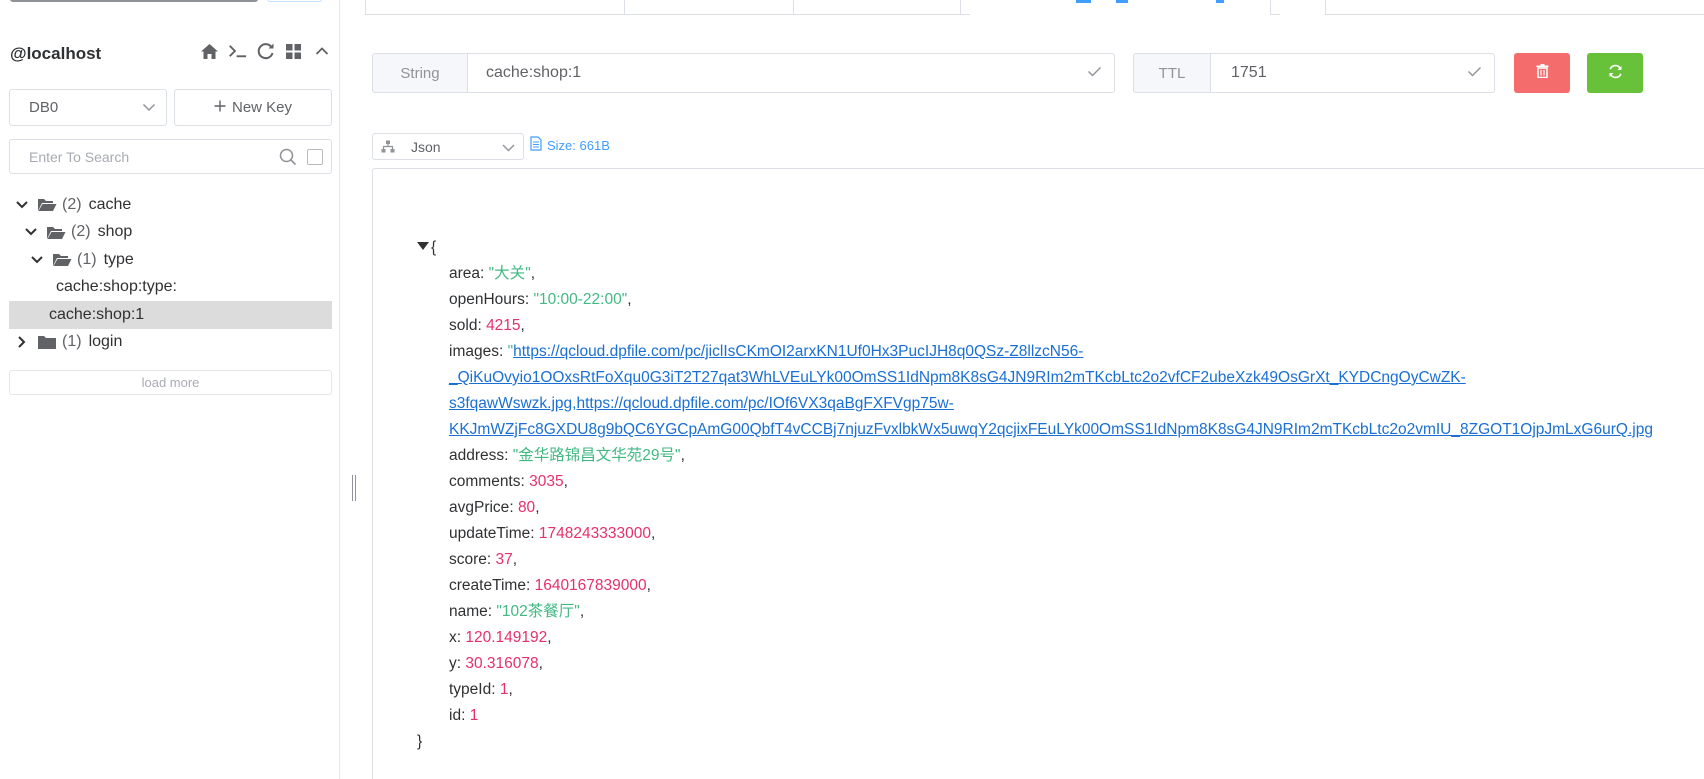  I want to click on trash-icon, so click(1542, 73).